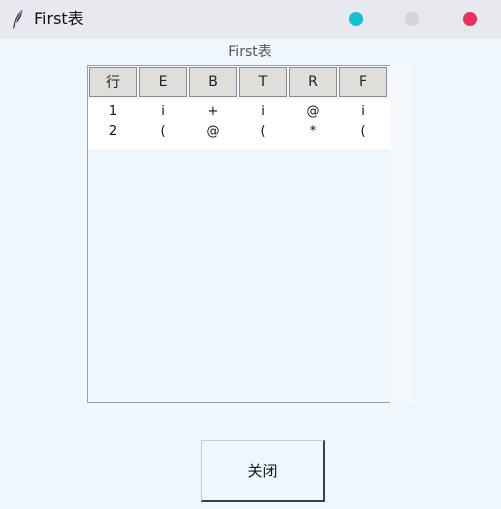 This screenshot has width=501, height=509. I want to click on minimize-button, so click(356, 19).